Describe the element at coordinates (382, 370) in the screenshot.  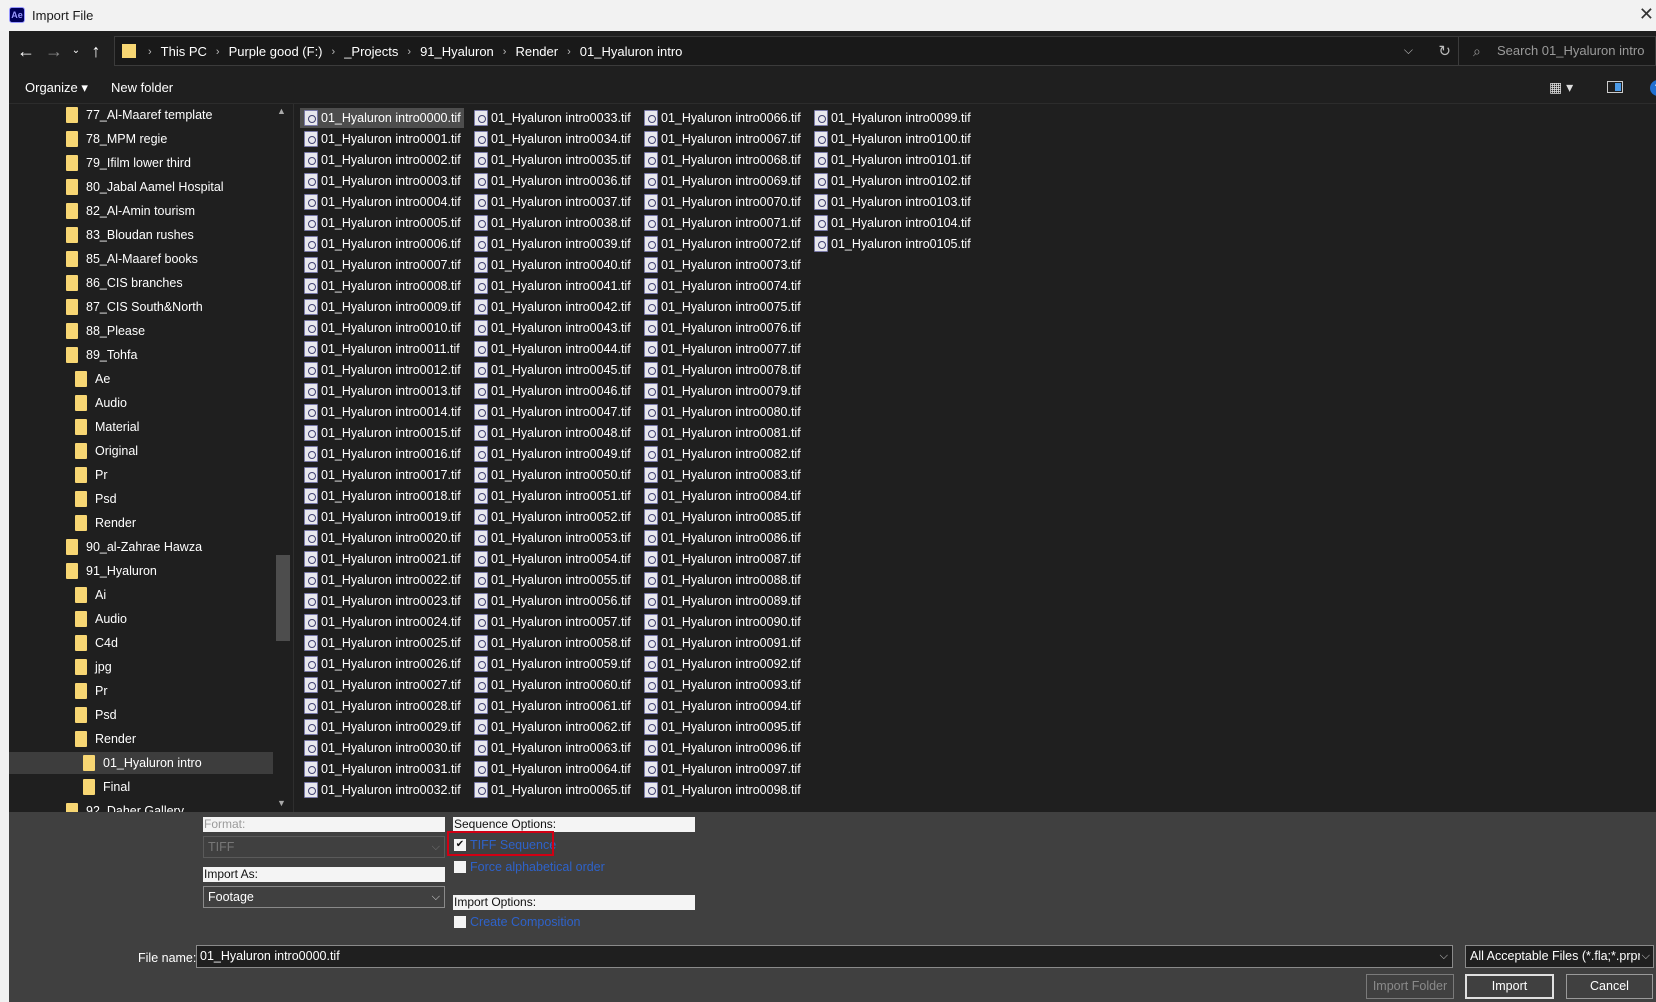
I see `file-item: 01_Hyaluron intro0012.tif` at that location.